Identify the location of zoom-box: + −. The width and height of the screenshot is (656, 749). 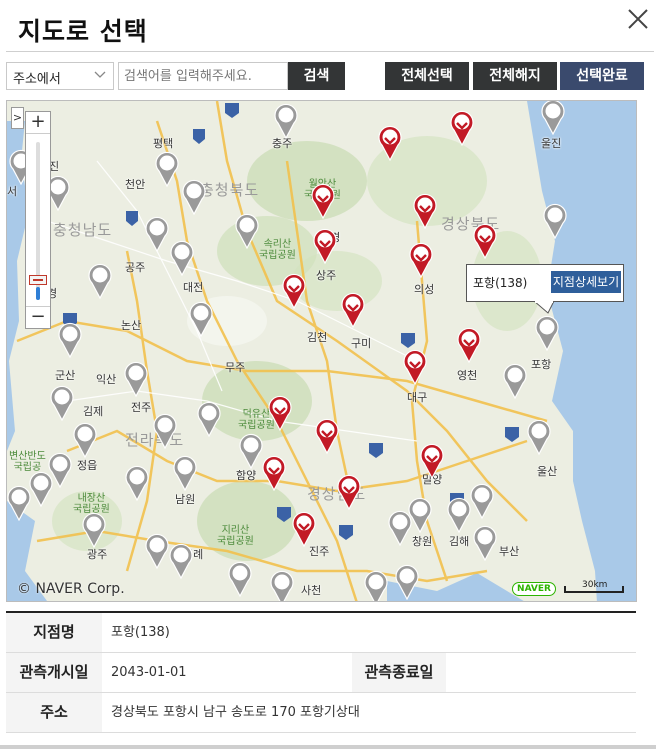
(38, 220).